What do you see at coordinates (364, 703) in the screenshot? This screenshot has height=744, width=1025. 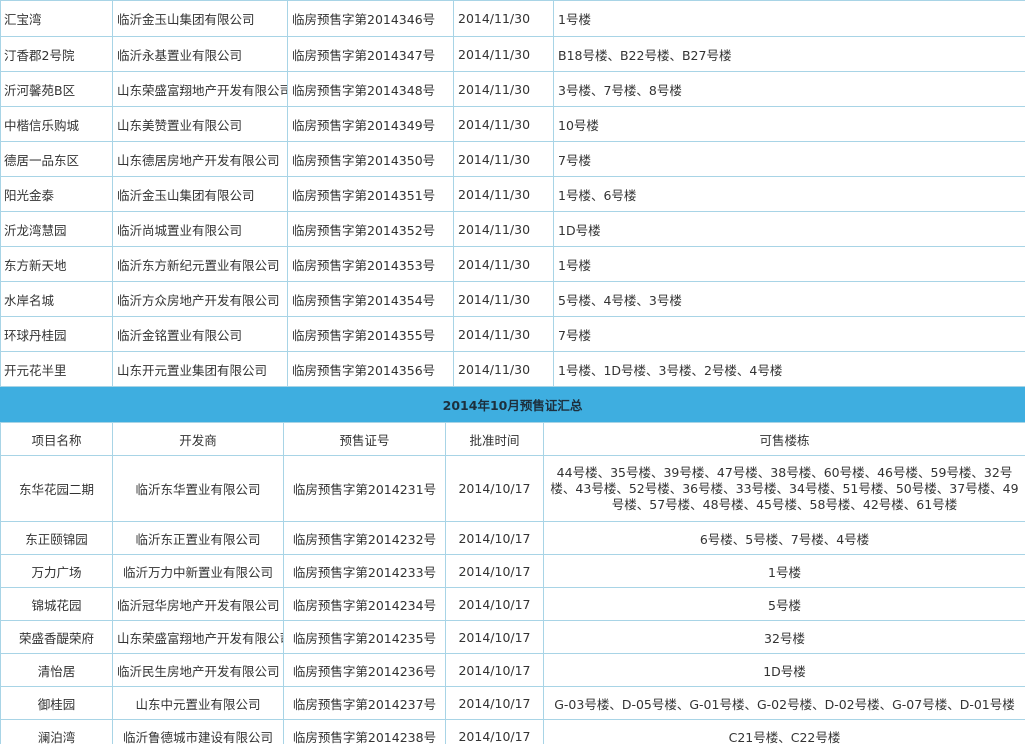 I see `permit-number-cell: 临房预售字第2014237号` at bounding box center [364, 703].